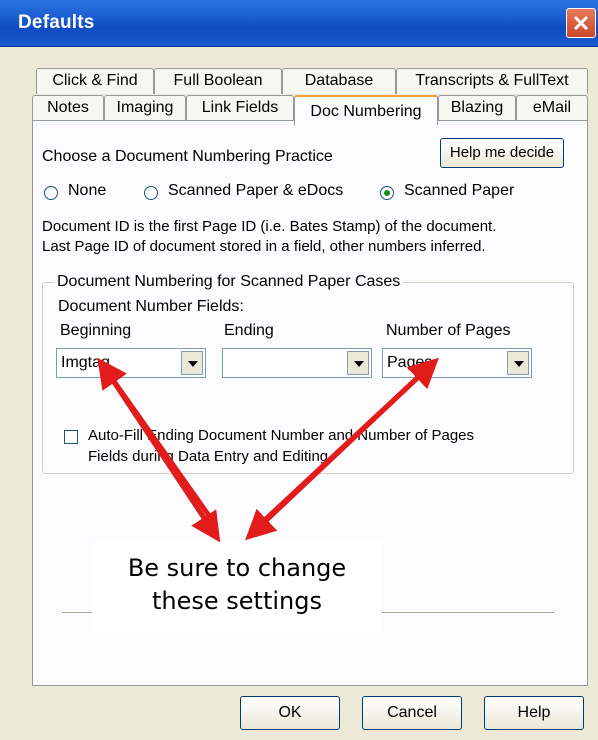 The width and height of the screenshot is (598, 740). I want to click on close-icon, so click(581, 23).